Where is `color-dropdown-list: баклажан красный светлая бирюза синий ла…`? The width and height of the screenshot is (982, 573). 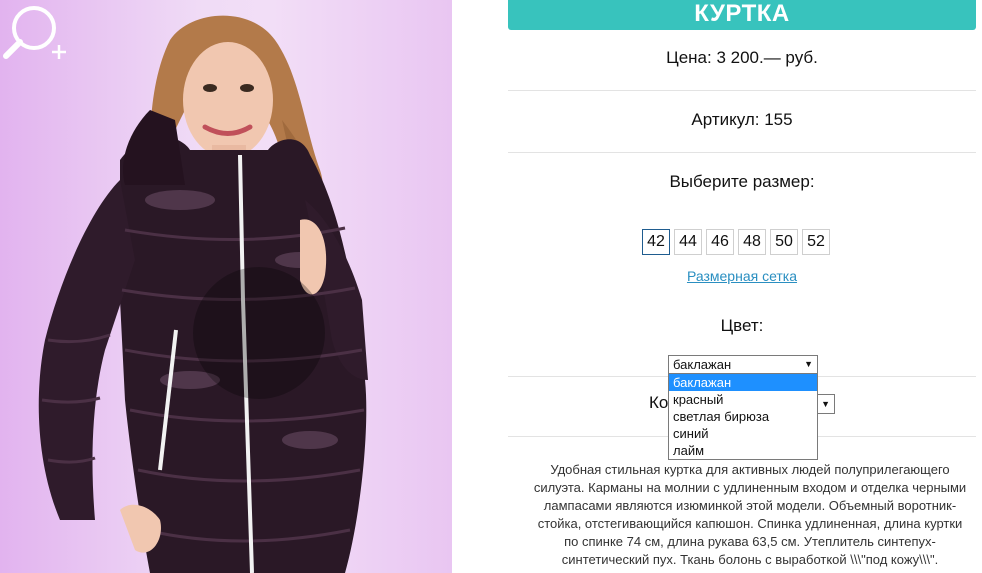 color-dropdown-list: баклажан красный светлая бирюза синий ла… is located at coordinates (743, 416).